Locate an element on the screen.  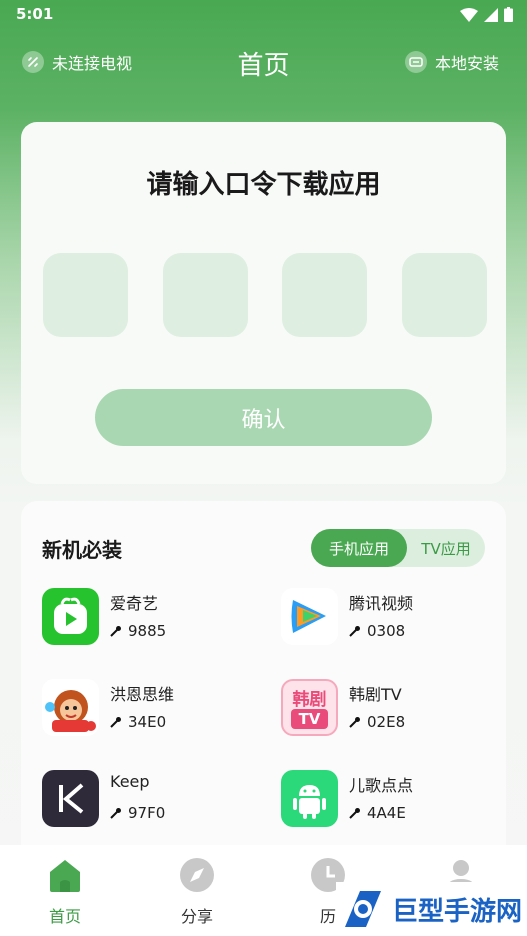
nav-home: 首页 is located at coordinates (65, 892).